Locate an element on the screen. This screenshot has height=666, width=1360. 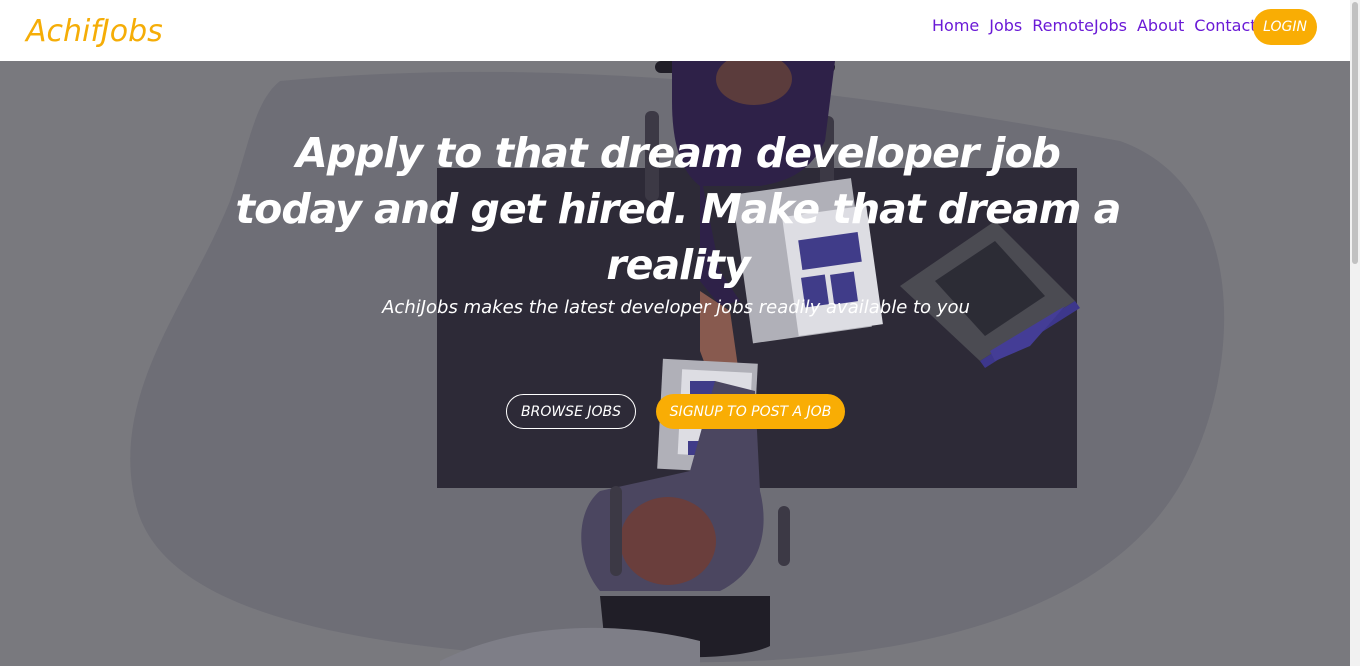
nav-link-remotejobs: RemoteJobs is located at coordinates (1079, 25).